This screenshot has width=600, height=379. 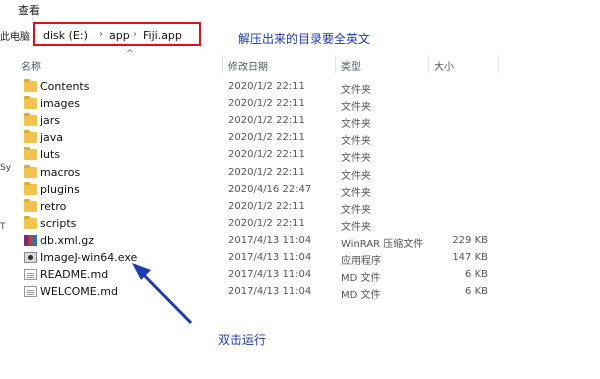 What do you see at coordinates (242, 340) in the screenshot?
I see `annotation-double-click-note: 双击运行` at bounding box center [242, 340].